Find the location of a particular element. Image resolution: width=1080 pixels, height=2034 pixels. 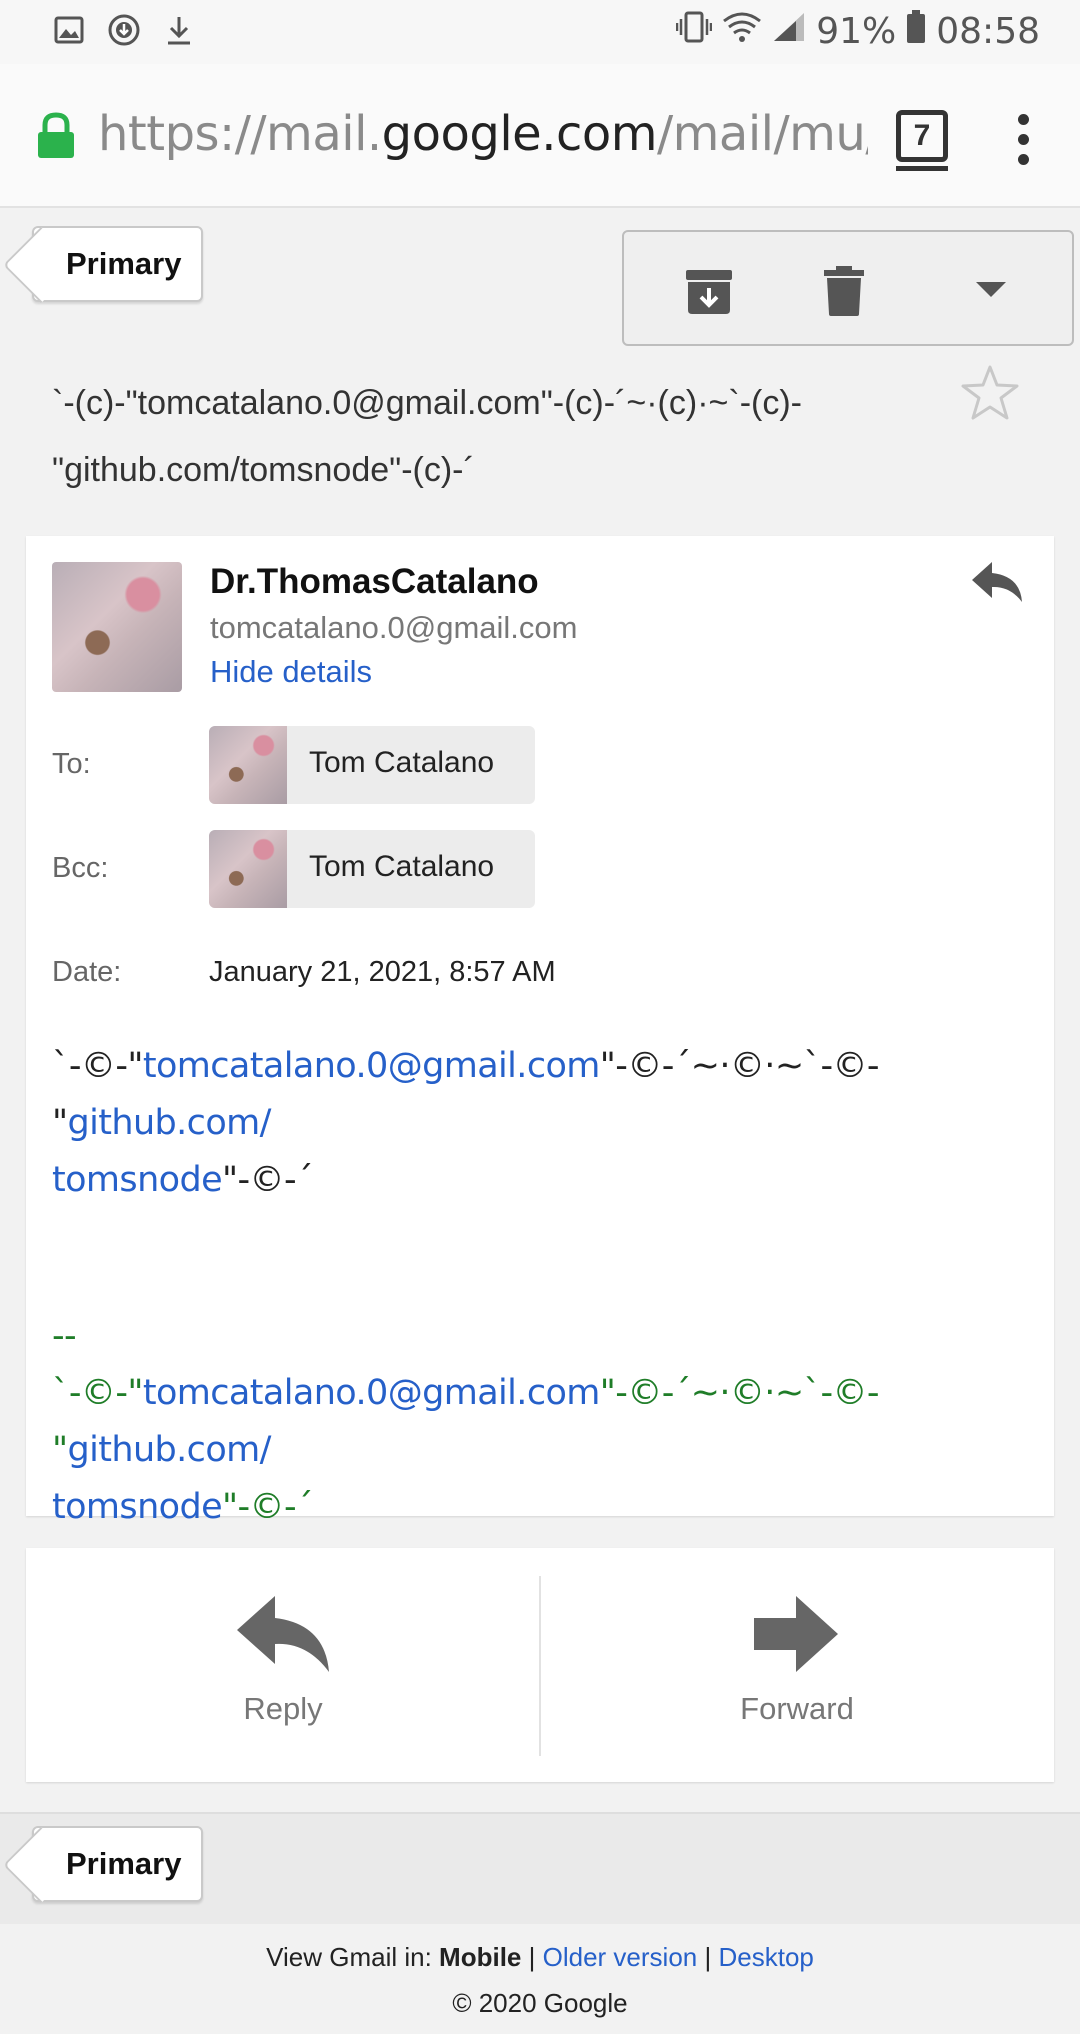

forward-icon is located at coordinates (796, 1634).